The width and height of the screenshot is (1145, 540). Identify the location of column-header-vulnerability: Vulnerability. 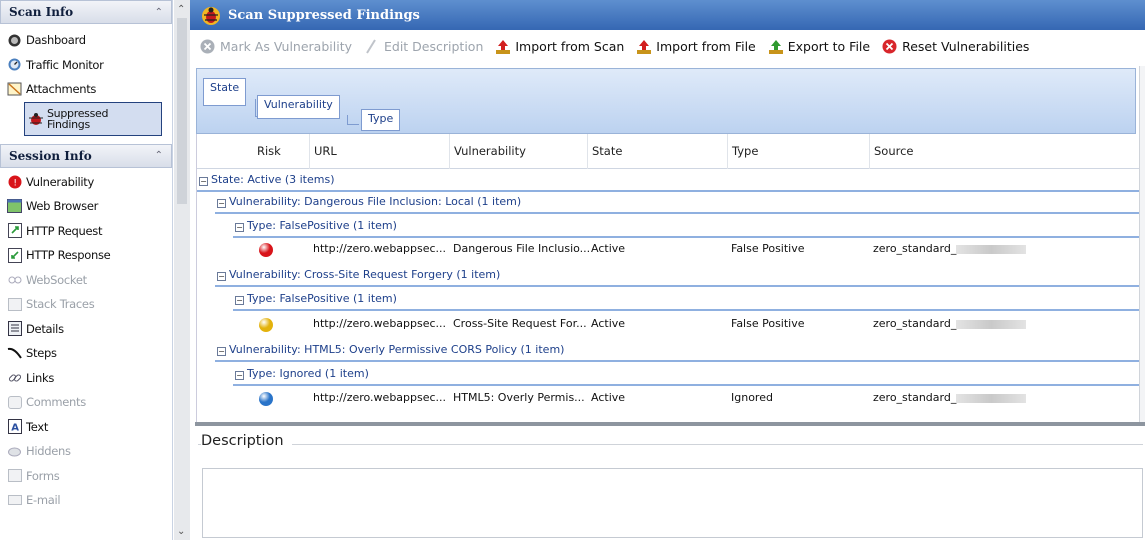
(516, 151).